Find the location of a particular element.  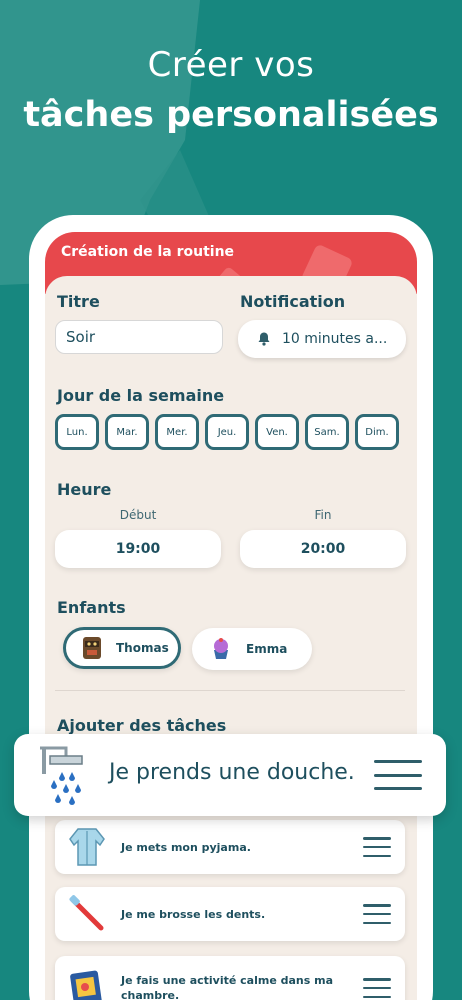

cupcake-avatar-icon is located at coordinates (221, 648).